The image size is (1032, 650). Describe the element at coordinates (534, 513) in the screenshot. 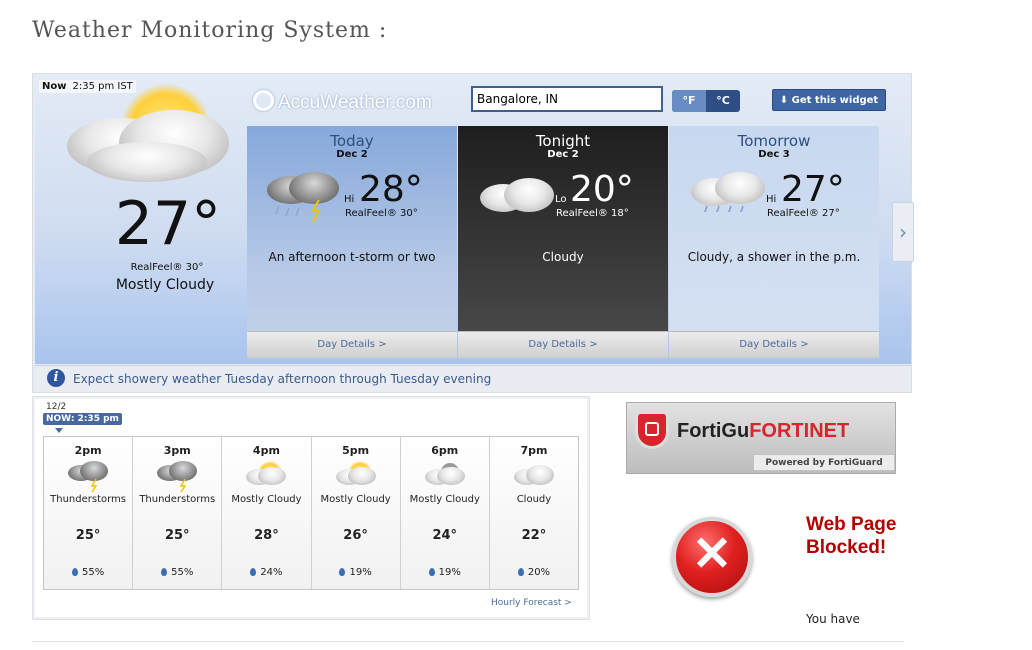

I see `hour-column: 7pm Cloudy 22° 20%` at that location.